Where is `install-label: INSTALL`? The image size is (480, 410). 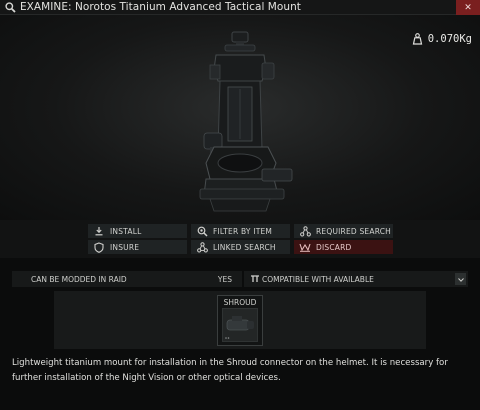
install-label: INSTALL is located at coordinates (126, 231).